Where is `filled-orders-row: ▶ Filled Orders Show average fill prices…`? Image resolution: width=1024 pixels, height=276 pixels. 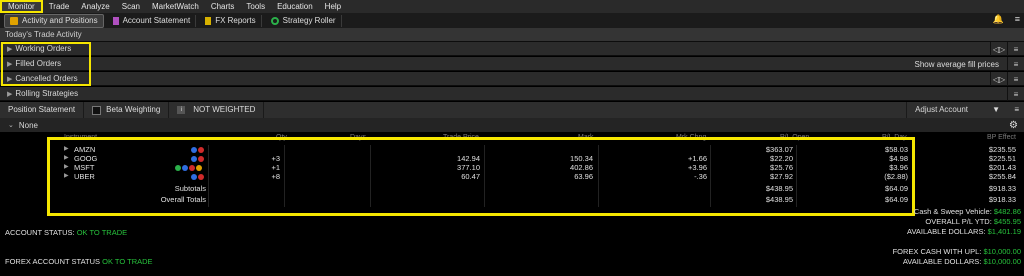
filled-orders-row: ▶ Filled Orders Show average fill prices… is located at coordinates (512, 64).